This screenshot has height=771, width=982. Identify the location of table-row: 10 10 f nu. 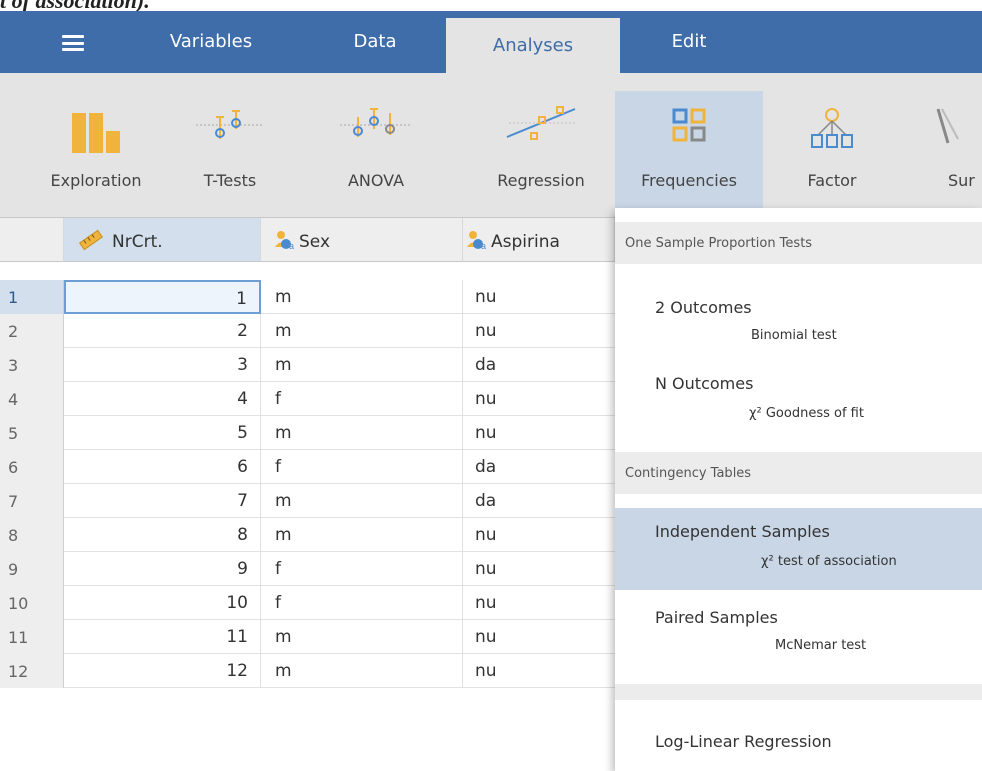
(307, 603).